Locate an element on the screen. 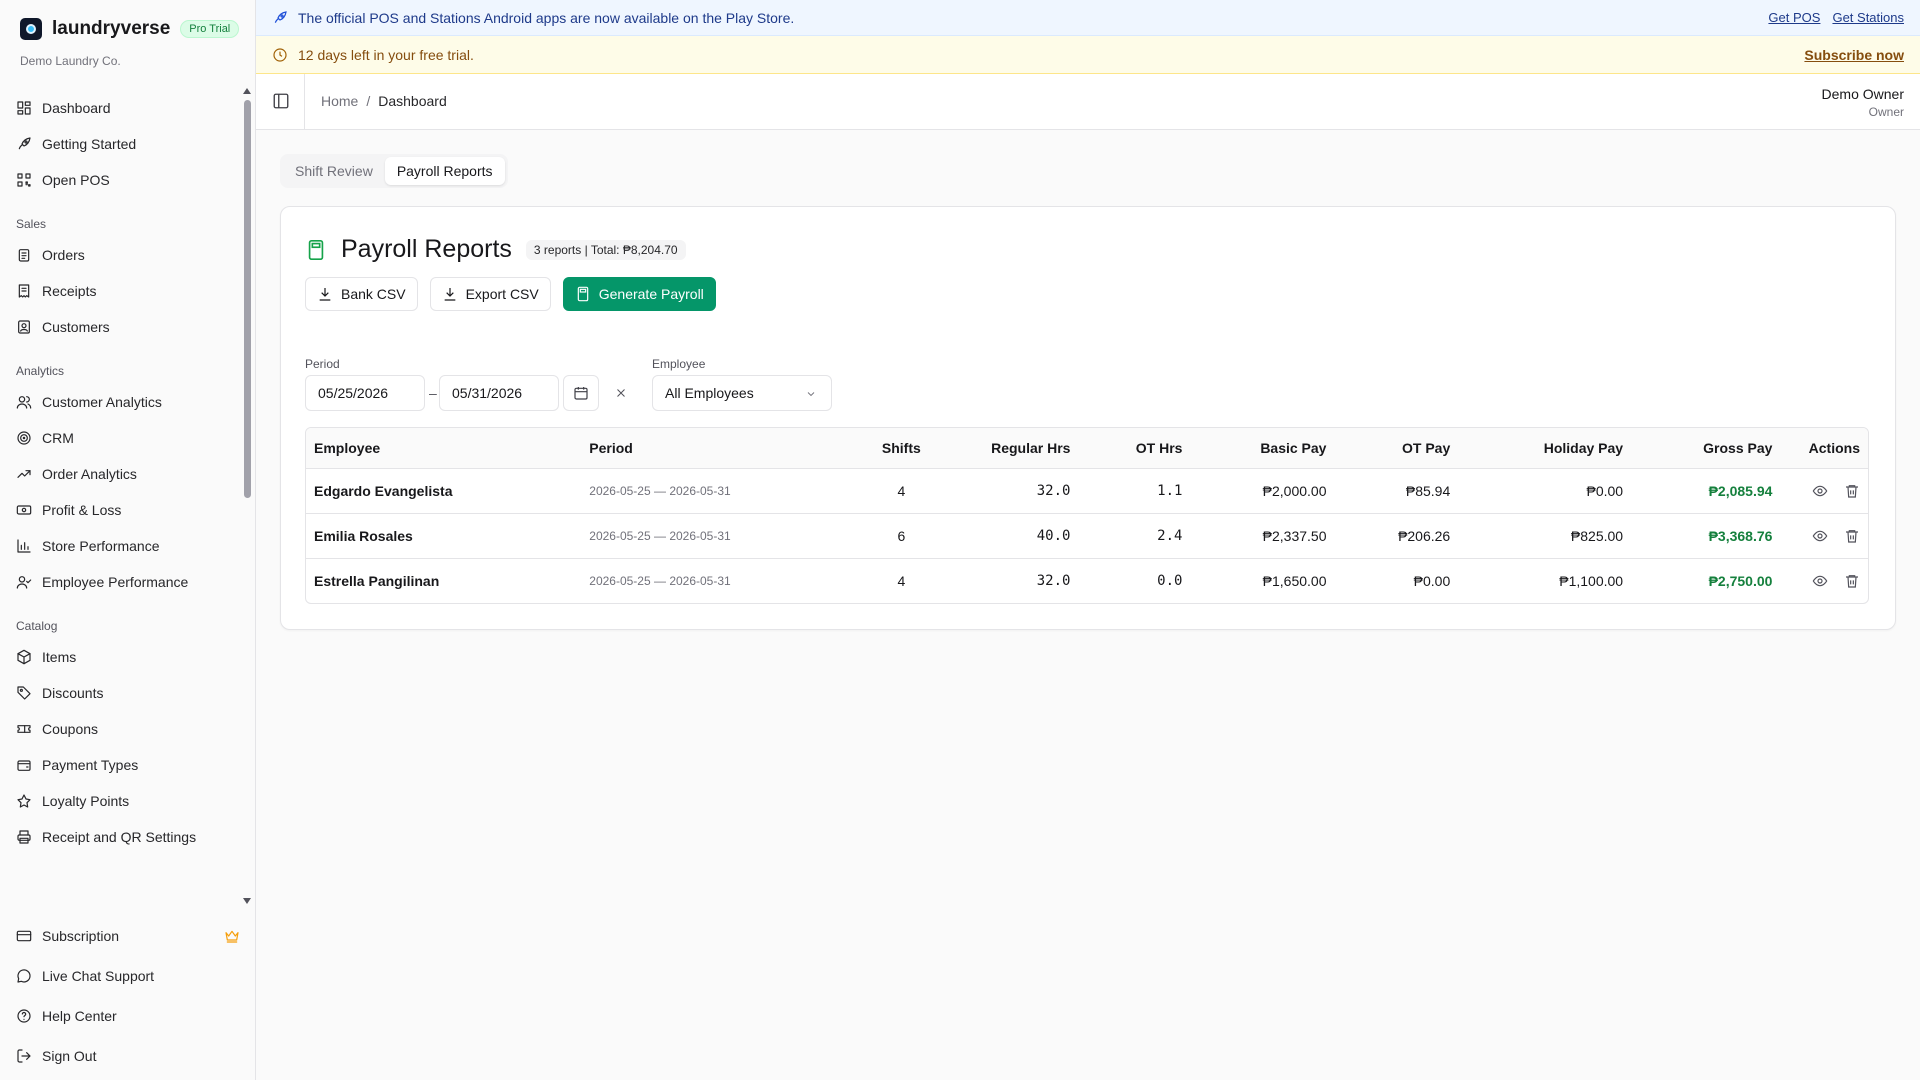 The image size is (1920, 1080). sidebar-toggle-button is located at coordinates (282, 102).